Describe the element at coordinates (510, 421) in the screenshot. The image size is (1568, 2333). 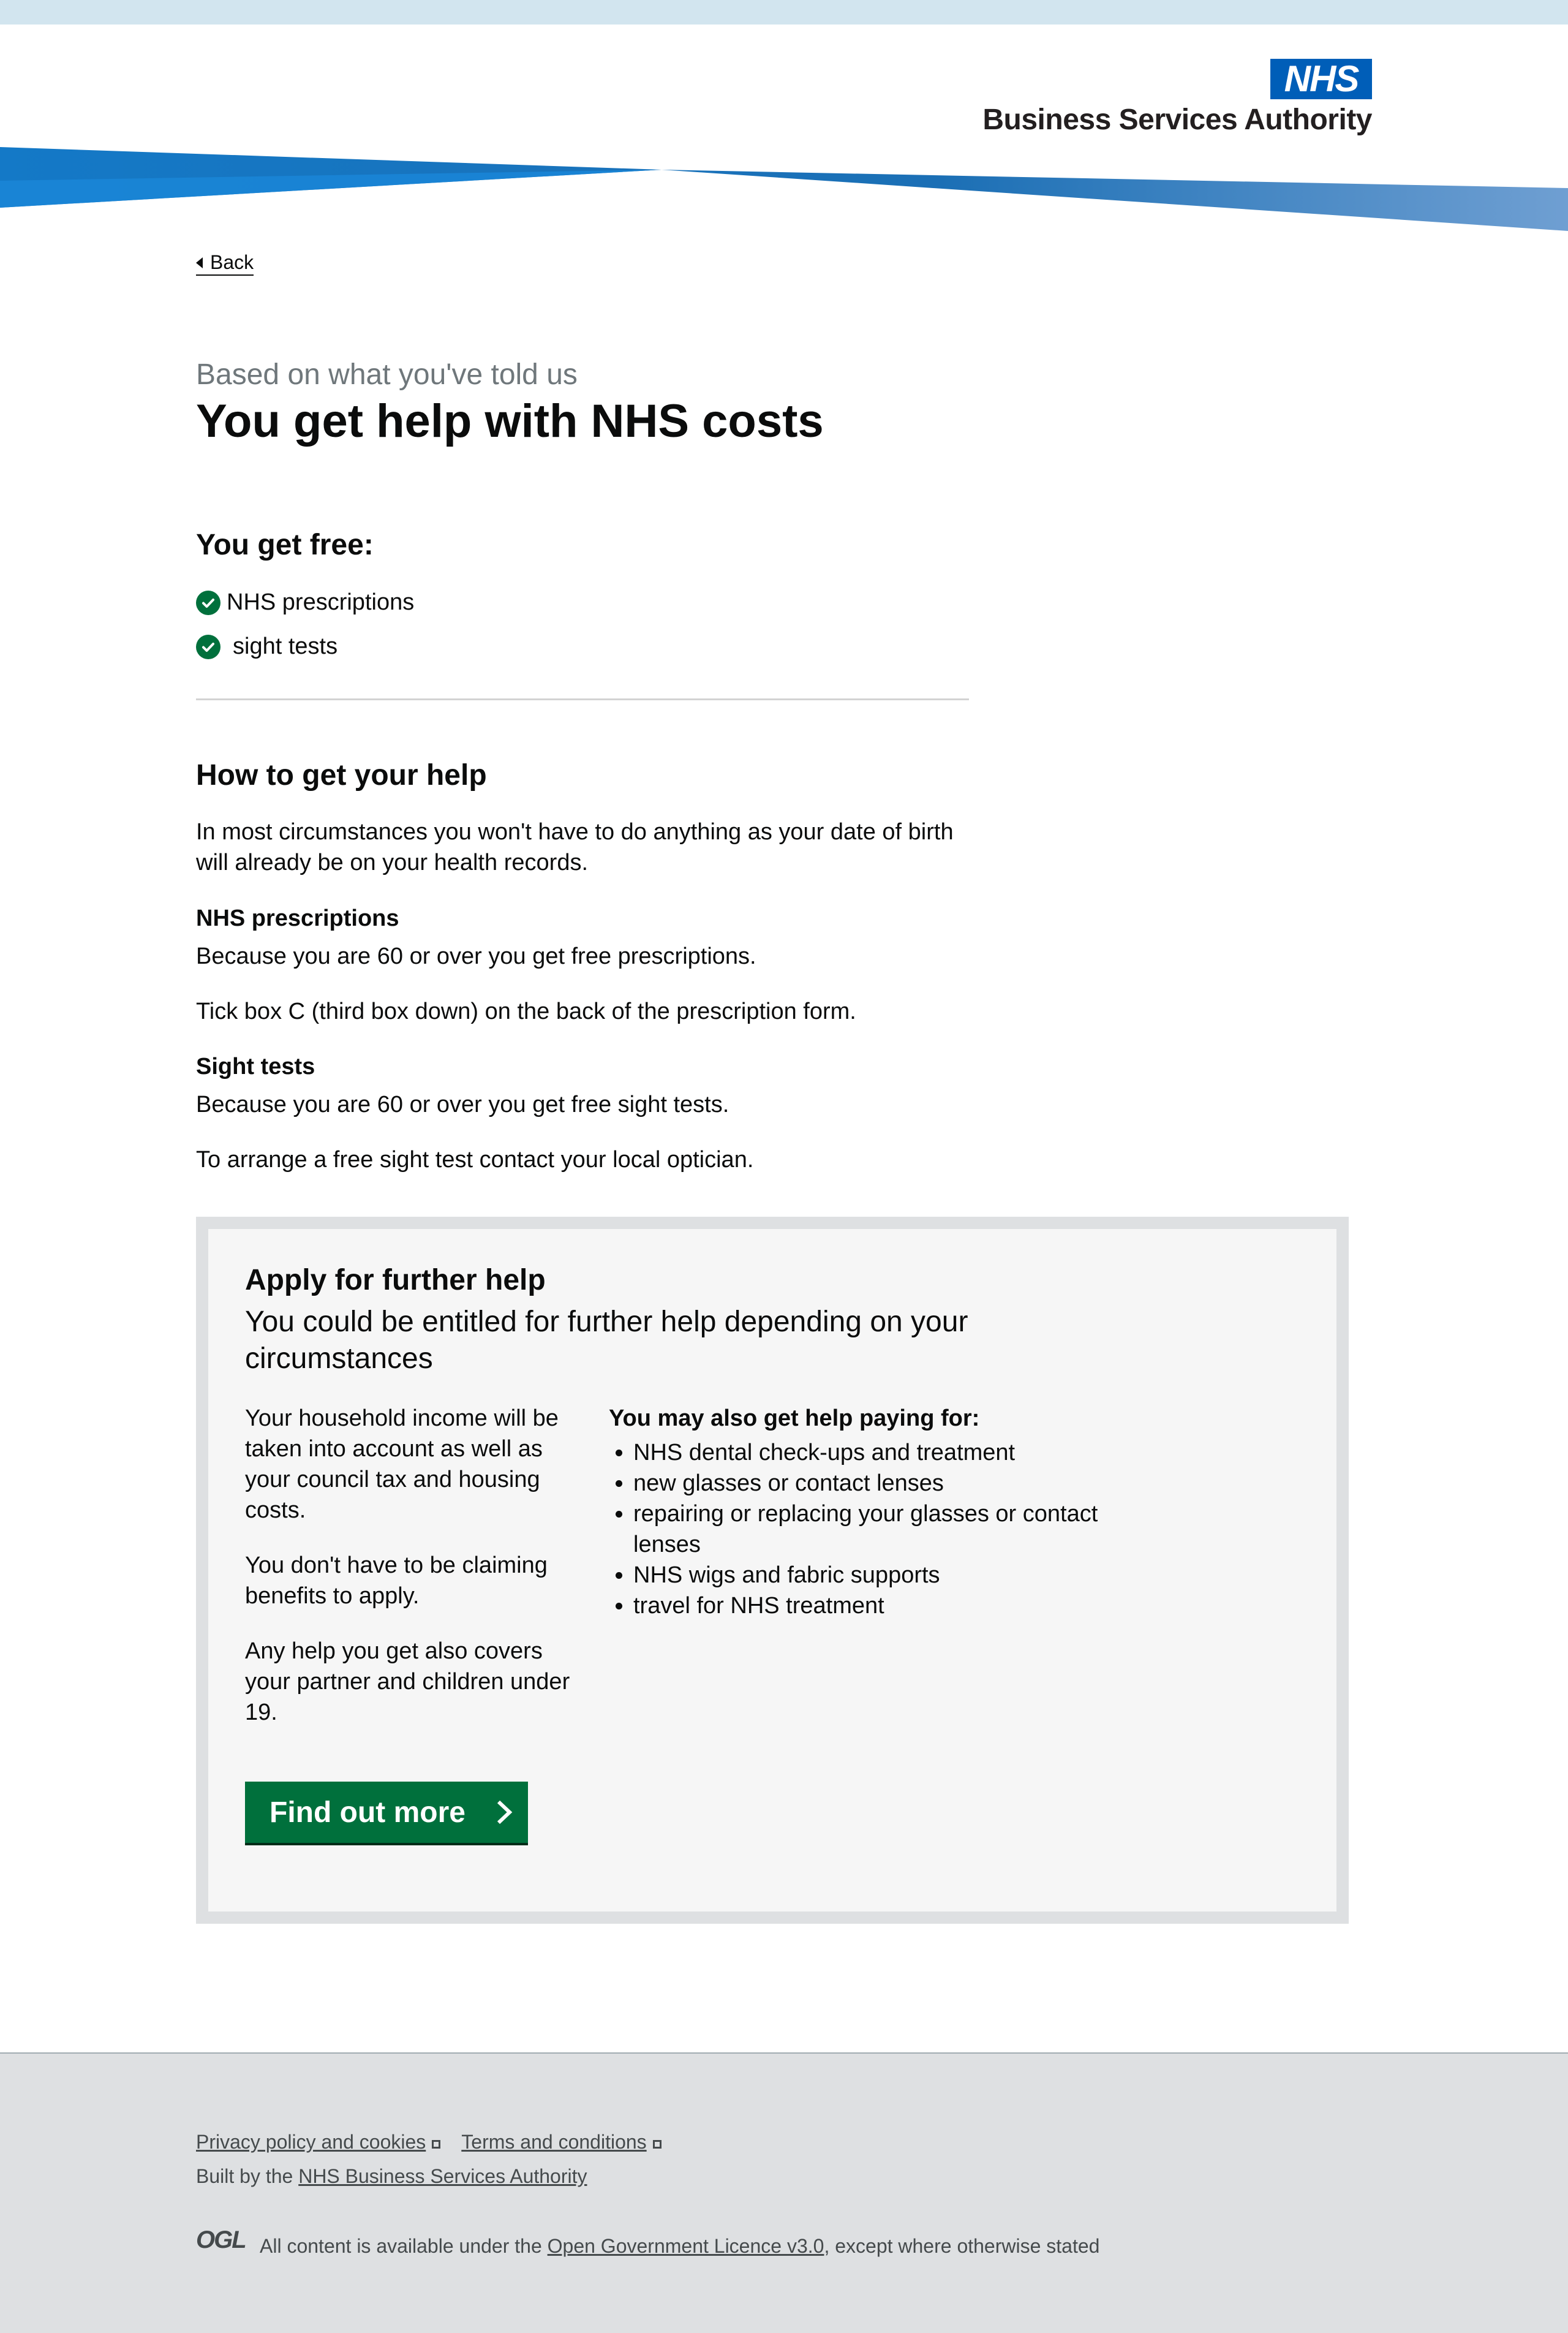
I see `page-title: You get help with NHS costs` at that location.